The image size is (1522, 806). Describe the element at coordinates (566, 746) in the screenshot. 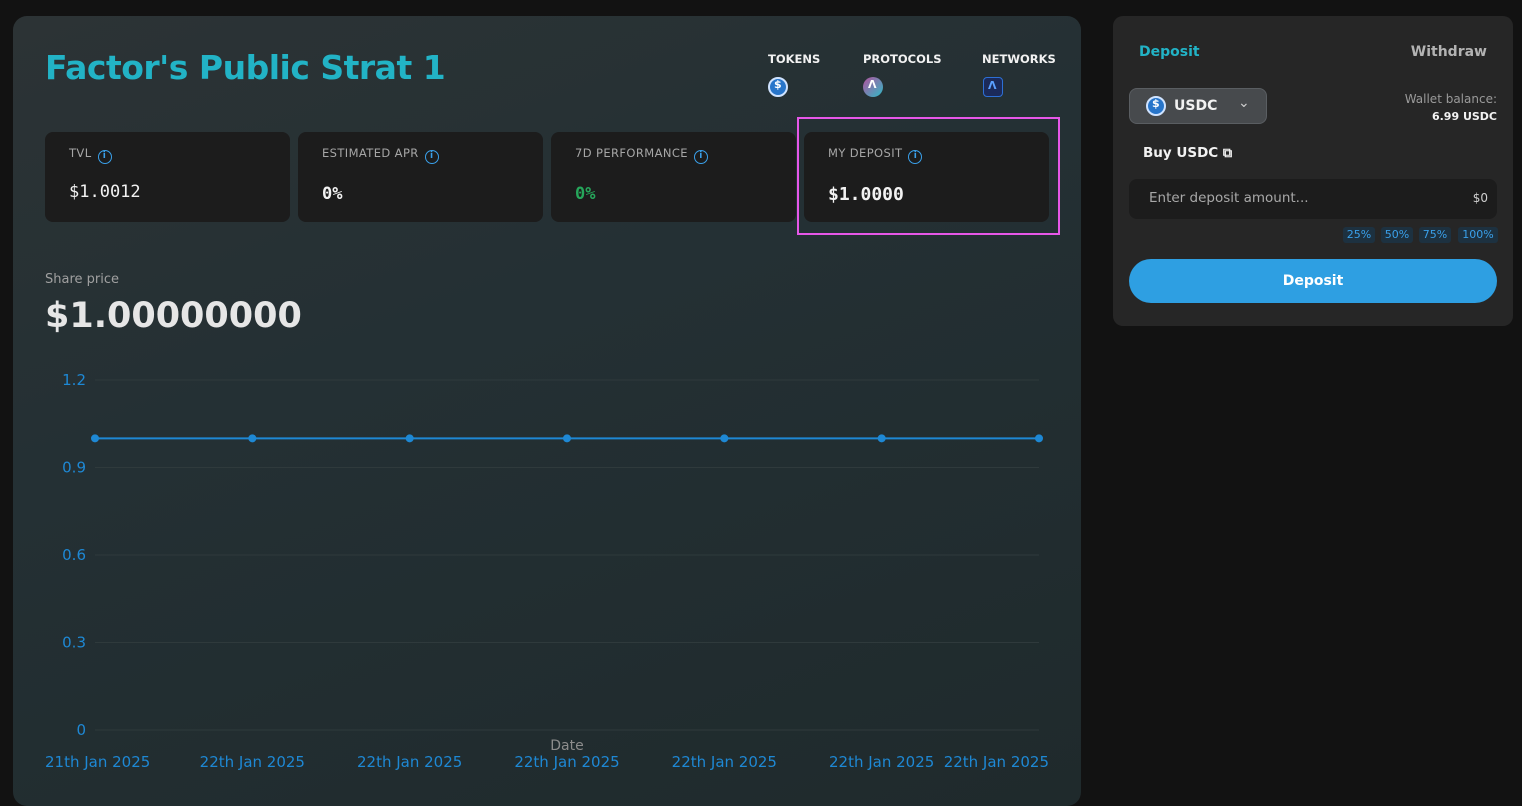

I see `x-axis-label: Date` at that location.